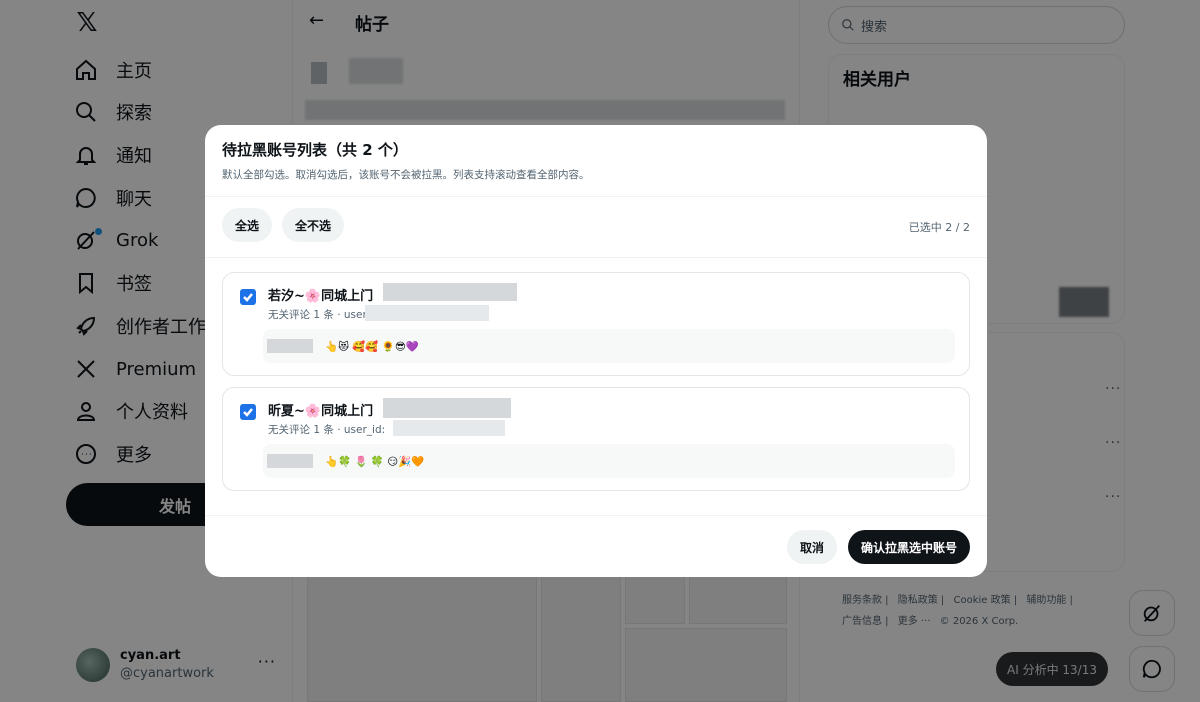 The height and width of the screenshot is (702, 1200). Describe the element at coordinates (596, 324) in the screenshot. I see `account-card: 若汐~🌸同城上门 无关评论 1 条 · user_ 👆😻 🥰🥰 🌻😎💜` at that location.